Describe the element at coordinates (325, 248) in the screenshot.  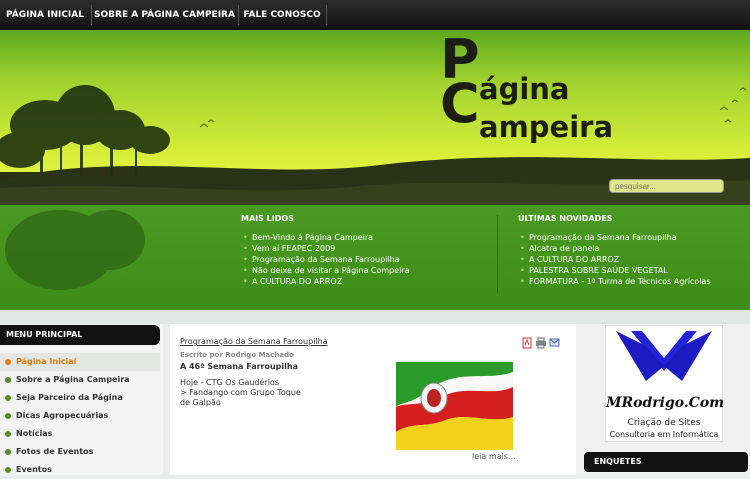
I see `mais-lidos-item: Vem aí FEAPEC 2009` at that location.